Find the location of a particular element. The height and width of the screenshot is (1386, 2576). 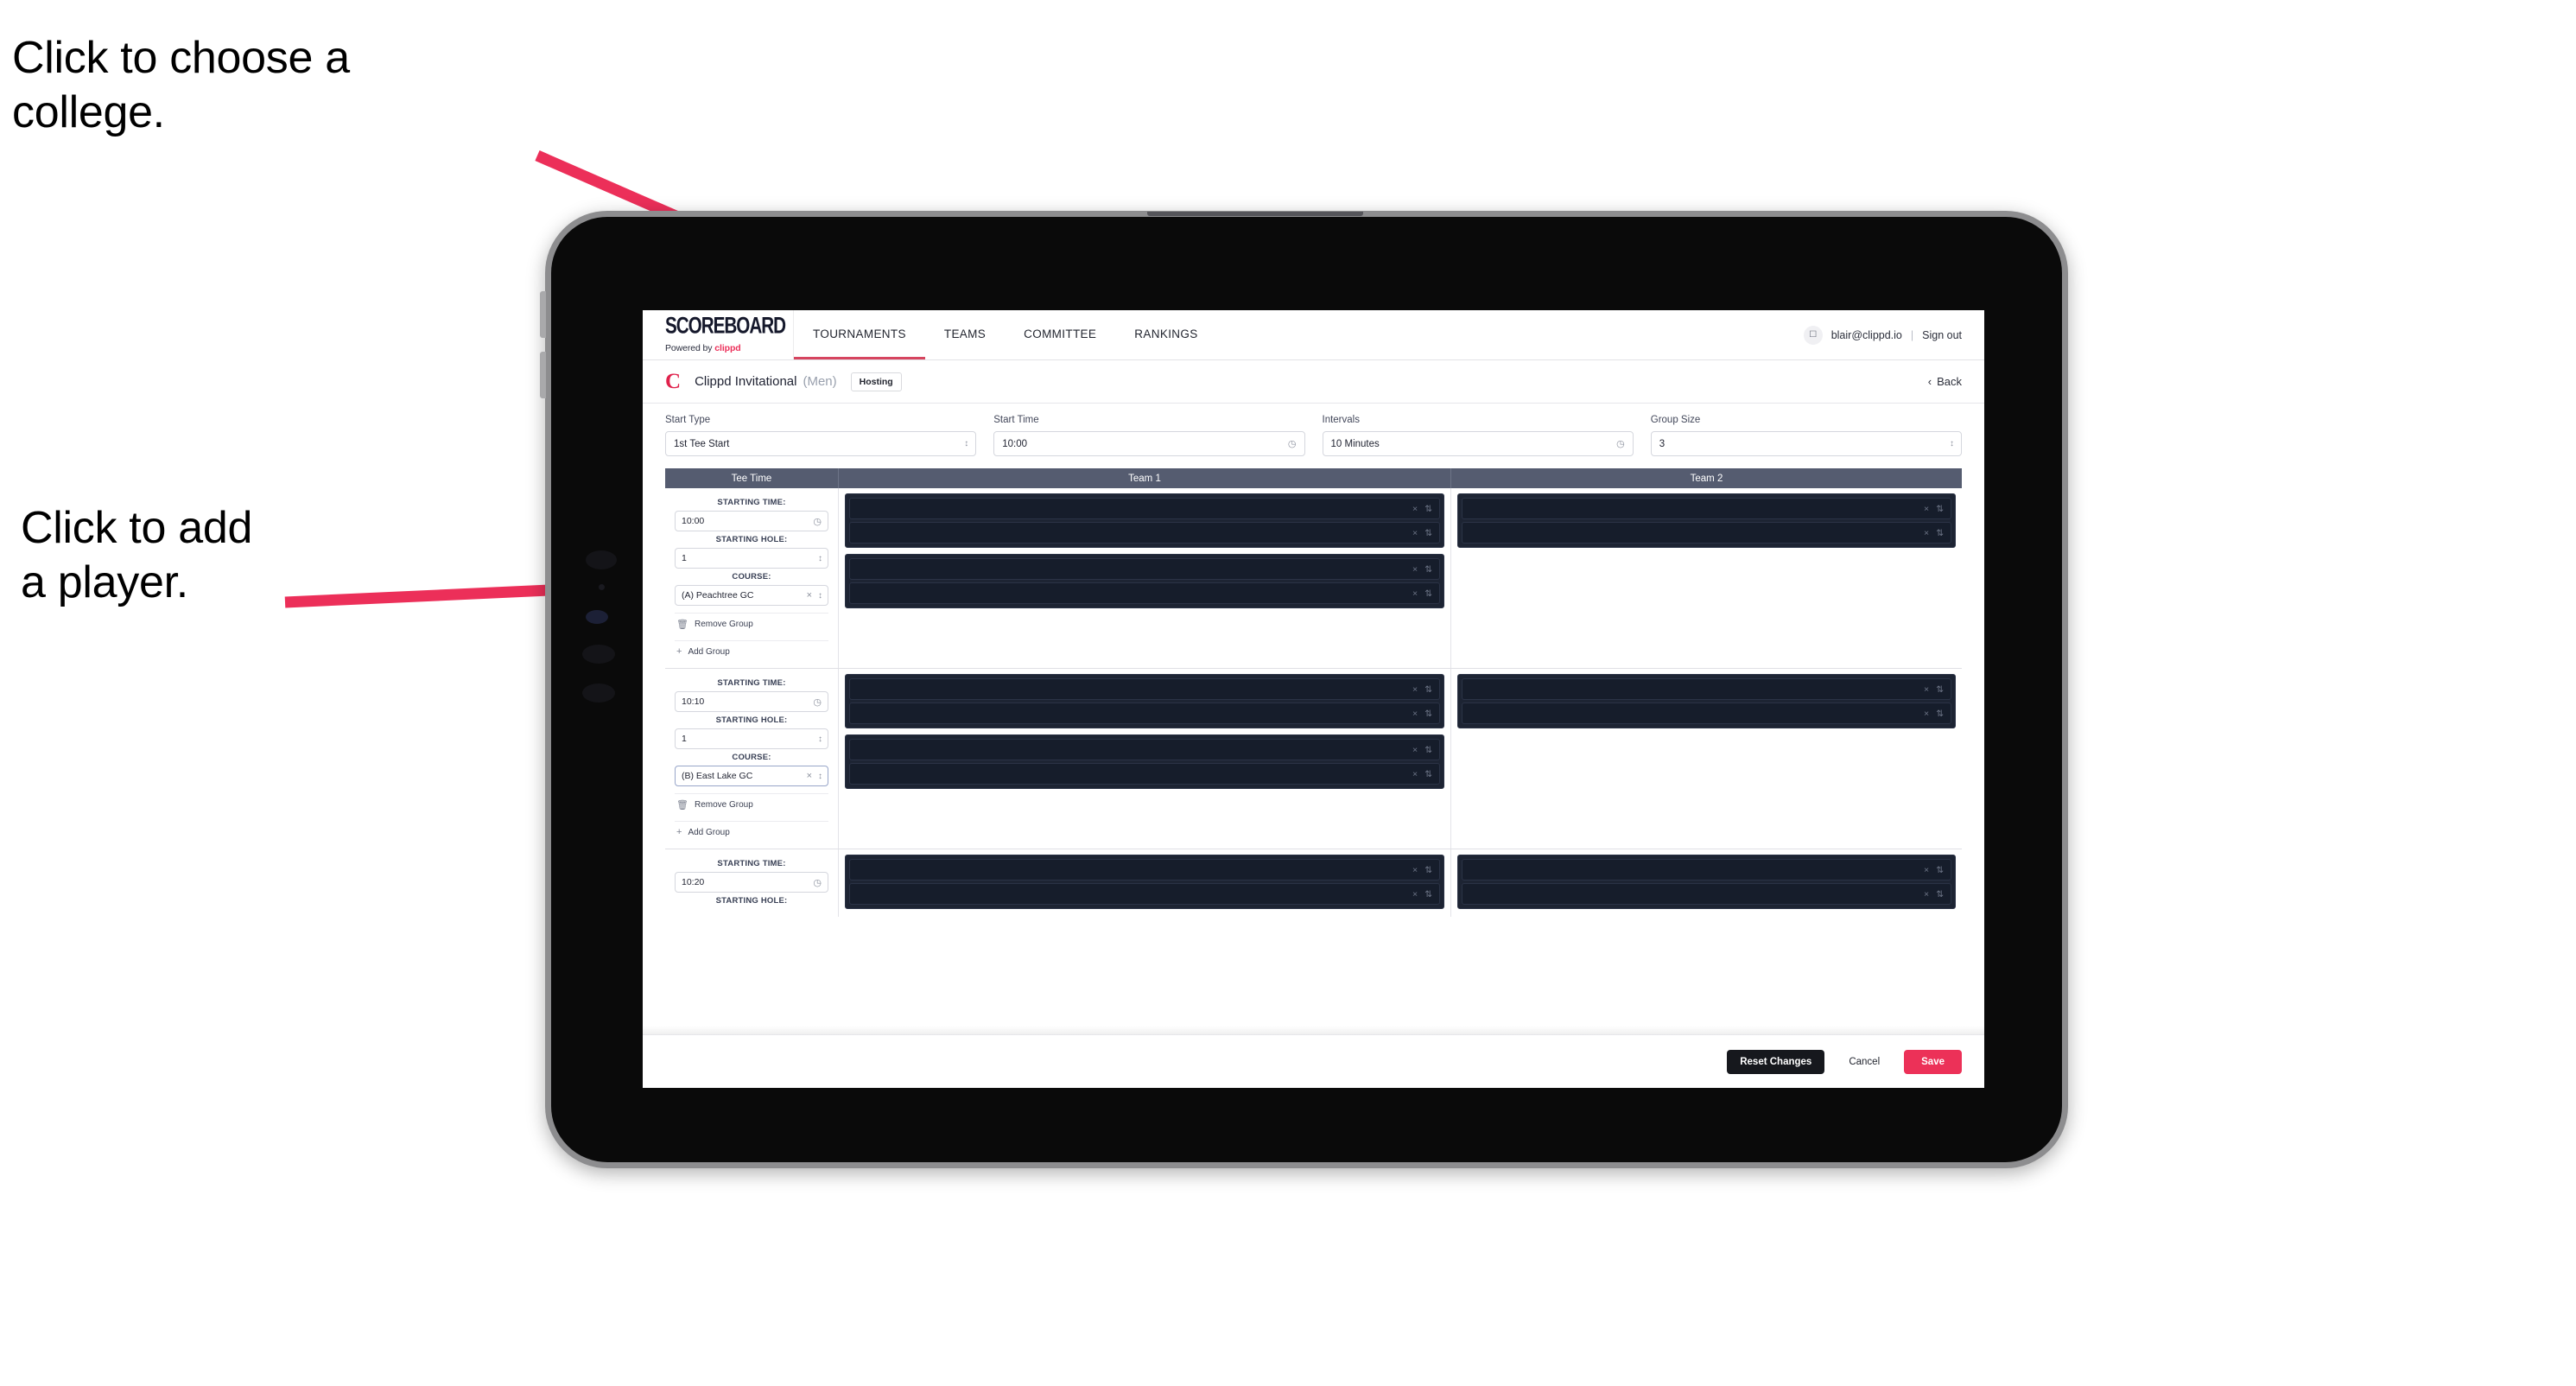

brand-logo: SCOREBOARD Powered by clippd is located at coordinates (718, 334).